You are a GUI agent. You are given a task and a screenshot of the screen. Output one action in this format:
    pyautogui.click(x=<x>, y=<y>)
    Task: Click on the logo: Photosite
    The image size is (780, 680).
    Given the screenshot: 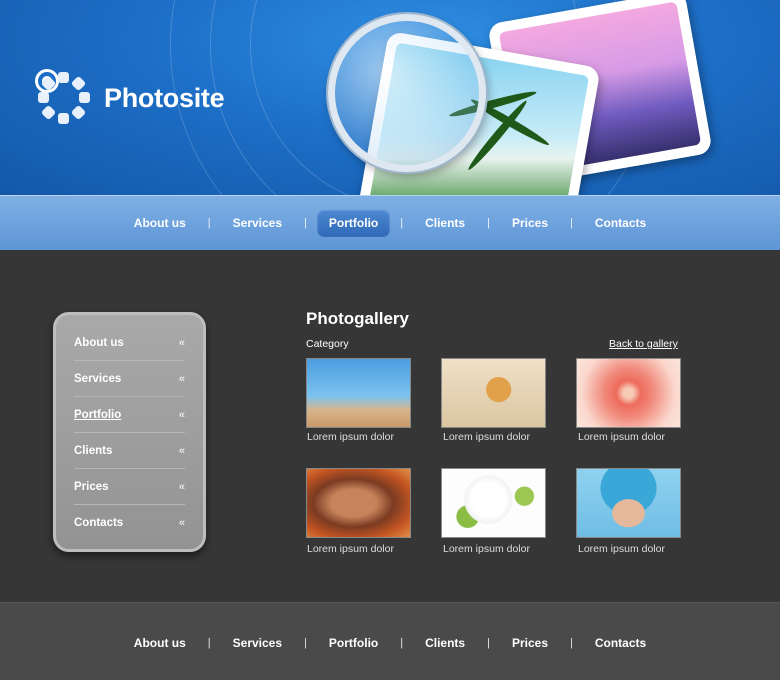 What is the action you would take?
    pyautogui.click(x=131, y=98)
    